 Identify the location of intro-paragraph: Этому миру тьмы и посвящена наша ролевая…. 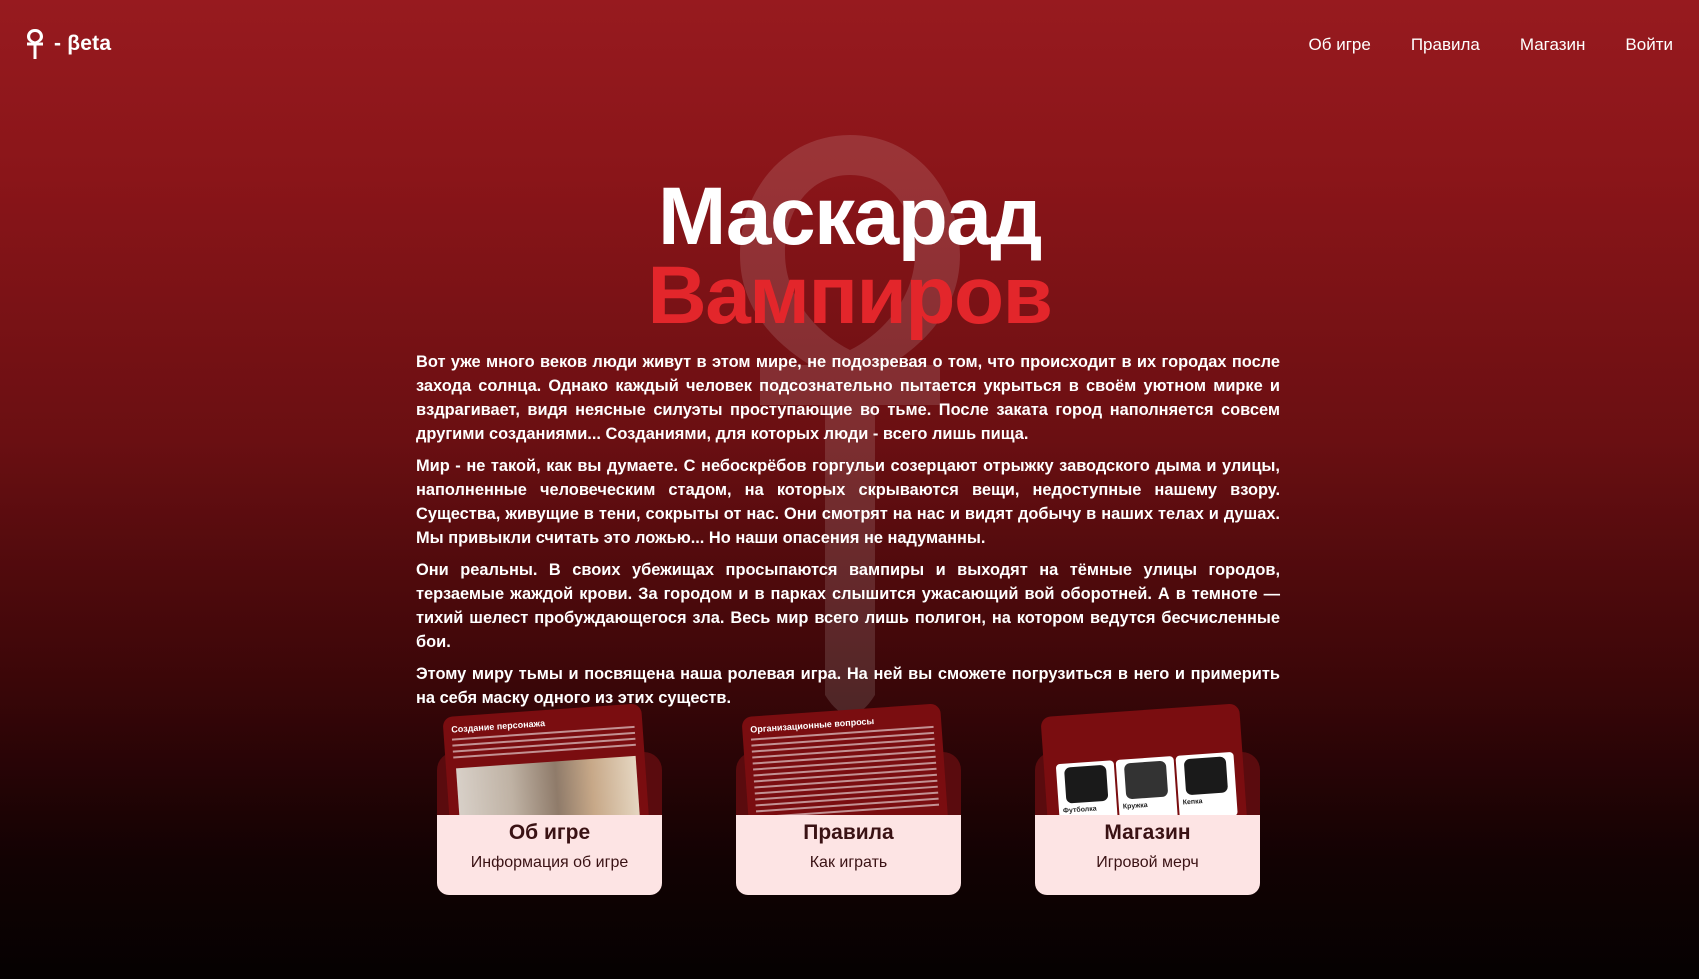
(848, 686).